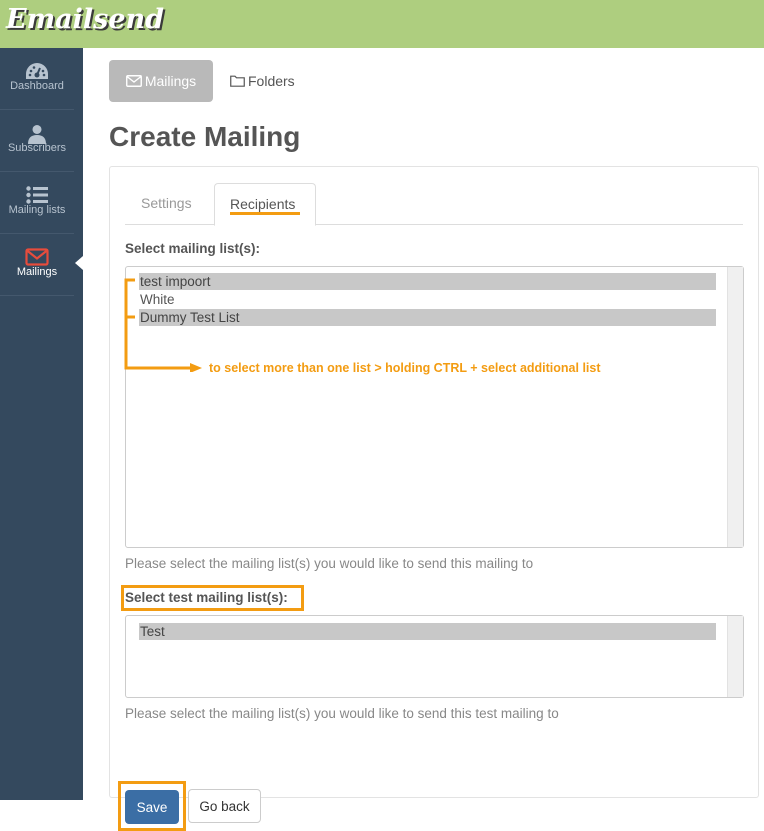  I want to click on test-lists-select: Test, so click(434, 656).